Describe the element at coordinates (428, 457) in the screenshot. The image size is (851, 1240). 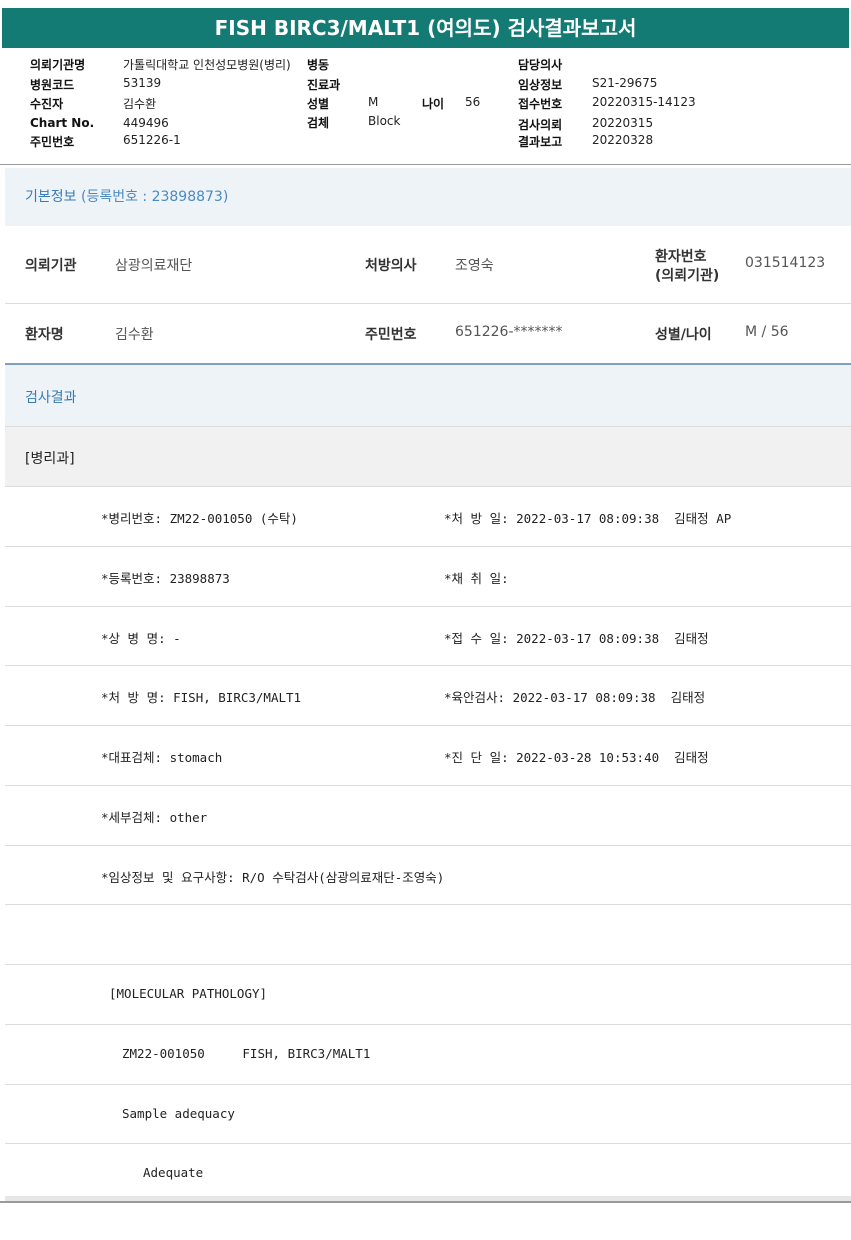
I see `department-band` at that location.